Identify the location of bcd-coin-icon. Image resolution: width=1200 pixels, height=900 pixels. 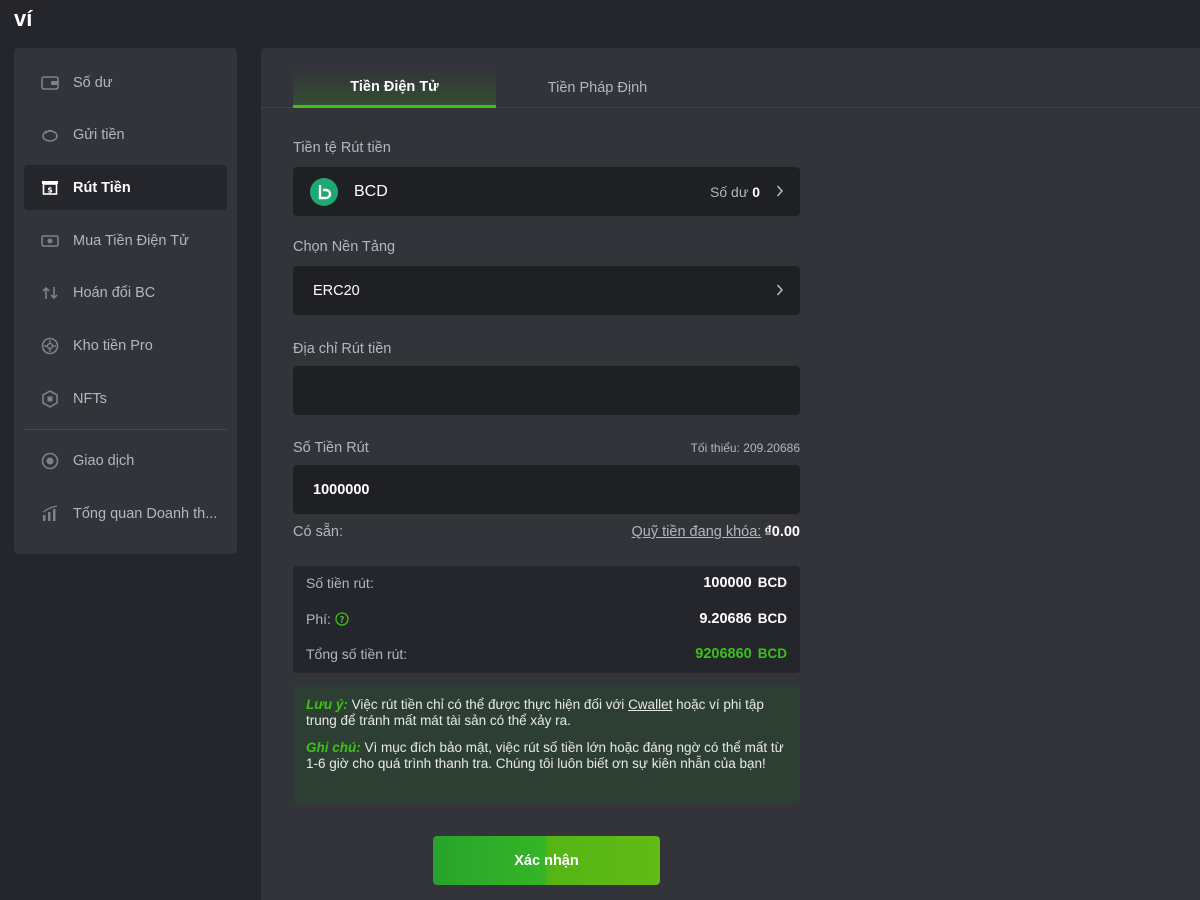
(324, 191).